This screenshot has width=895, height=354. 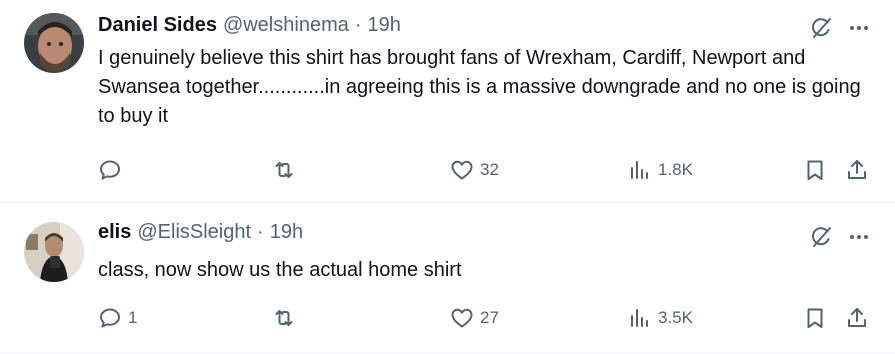 I want to click on action-bar: 1 27 3.5K, so click(x=485, y=318).